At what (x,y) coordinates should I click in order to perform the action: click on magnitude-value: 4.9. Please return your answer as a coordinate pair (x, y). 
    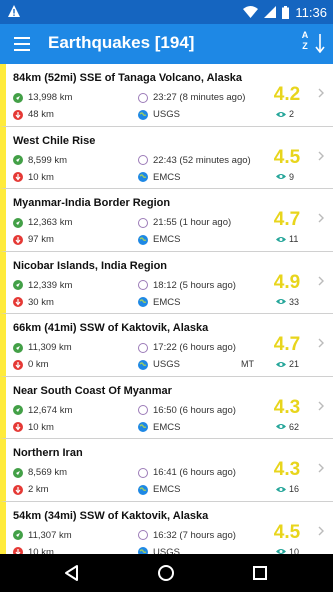
    Looking at the image, I should click on (287, 282).